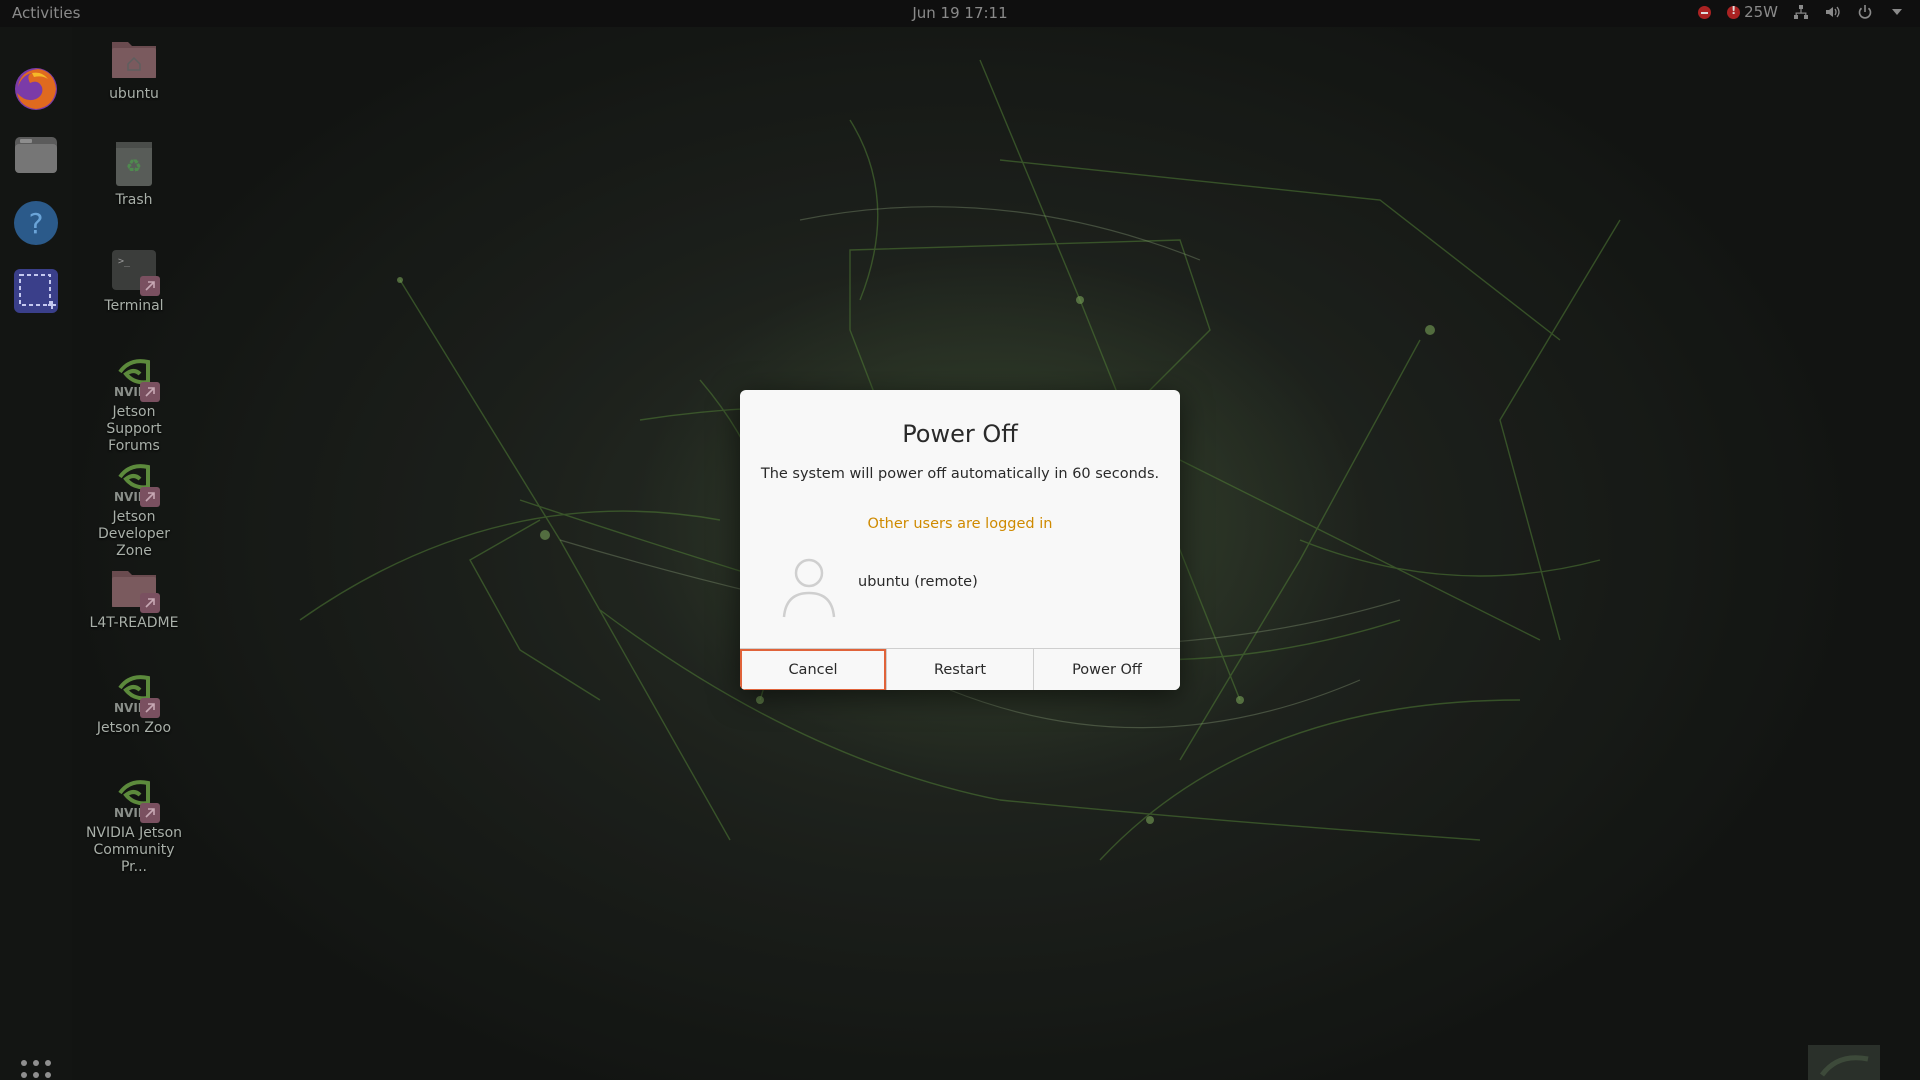 This screenshot has width=1920, height=1080. What do you see at coordinates (960, 524) in the screenshot?
I see `other-users-warning: Other users are logged in` at bounding box center [960, 524].